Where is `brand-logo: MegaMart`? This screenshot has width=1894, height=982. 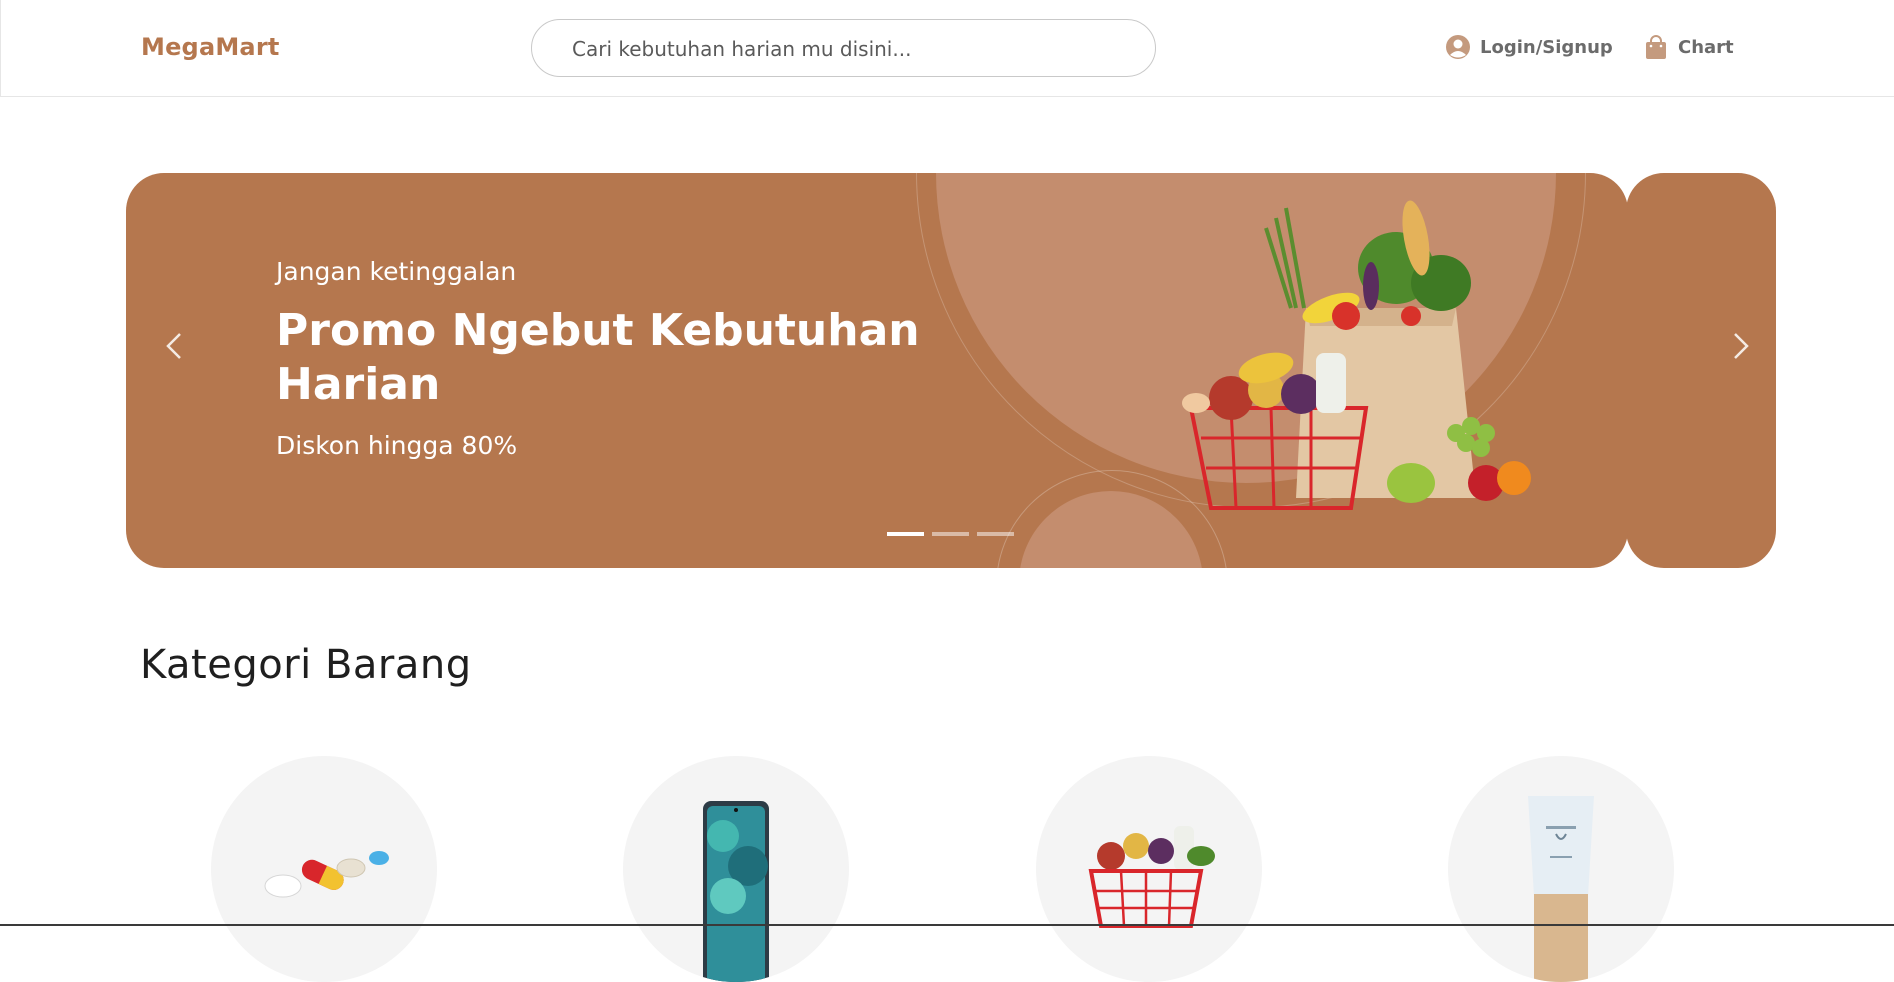
brand-logo: MegaMart is located at coordinates (210, 47).